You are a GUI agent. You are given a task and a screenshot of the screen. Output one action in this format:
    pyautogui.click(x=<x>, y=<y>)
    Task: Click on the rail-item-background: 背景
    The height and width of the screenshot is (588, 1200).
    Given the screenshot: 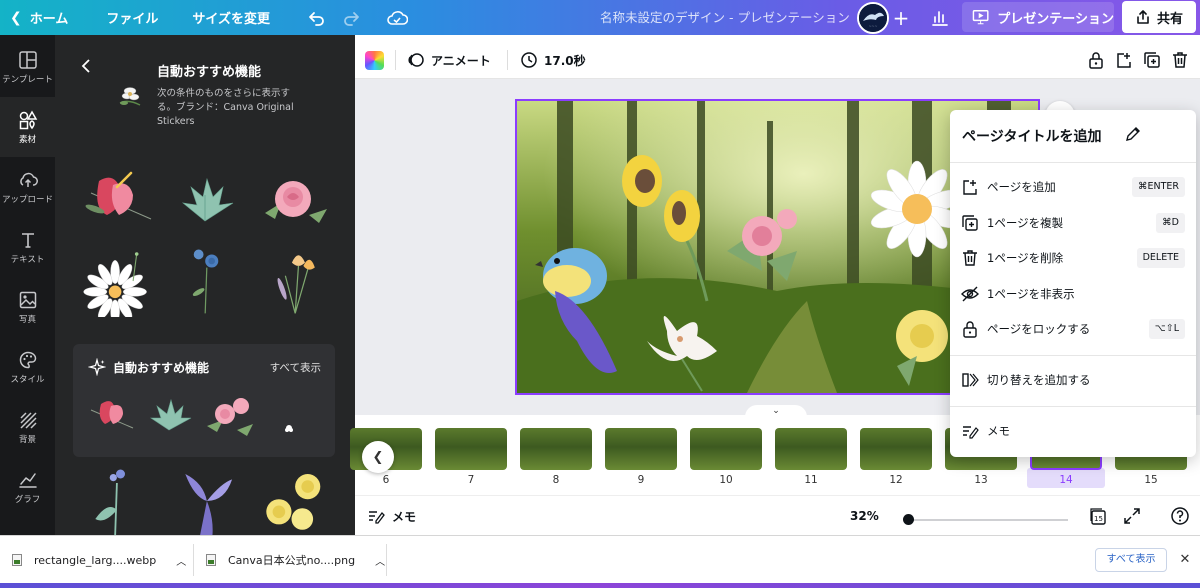 What is the action you would take?
    pyautogui.click(x=27, y=427)
    